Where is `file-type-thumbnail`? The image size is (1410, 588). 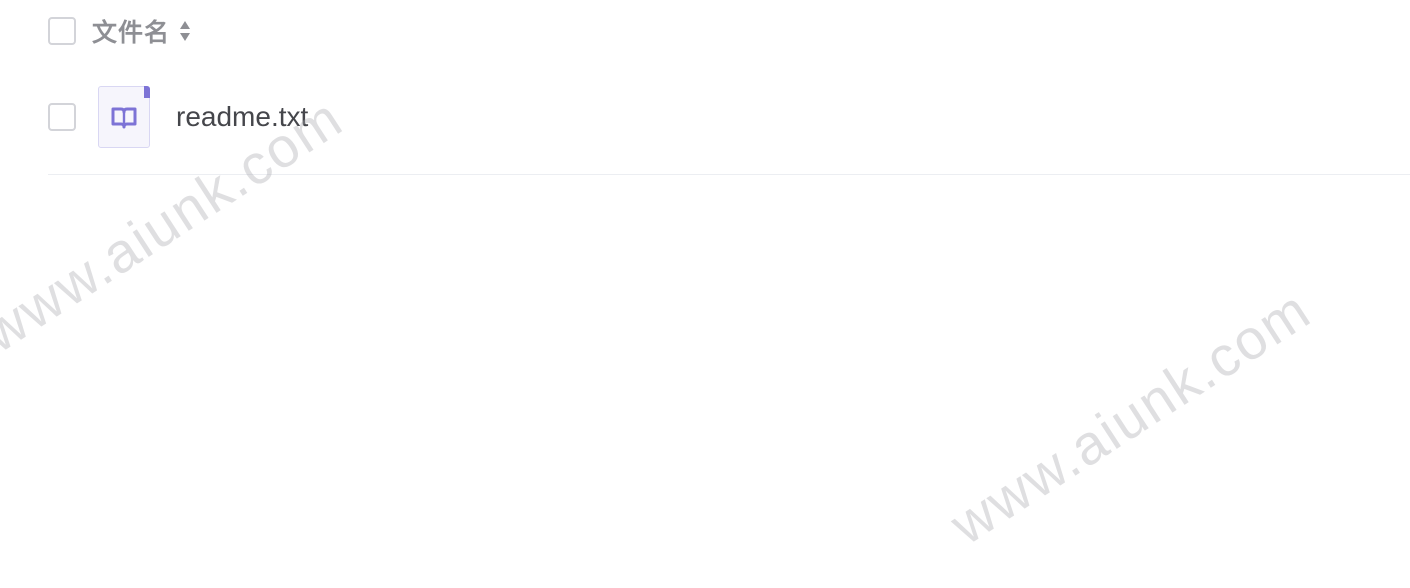 file-type-thumbnail is located at coordinates (124, 117).